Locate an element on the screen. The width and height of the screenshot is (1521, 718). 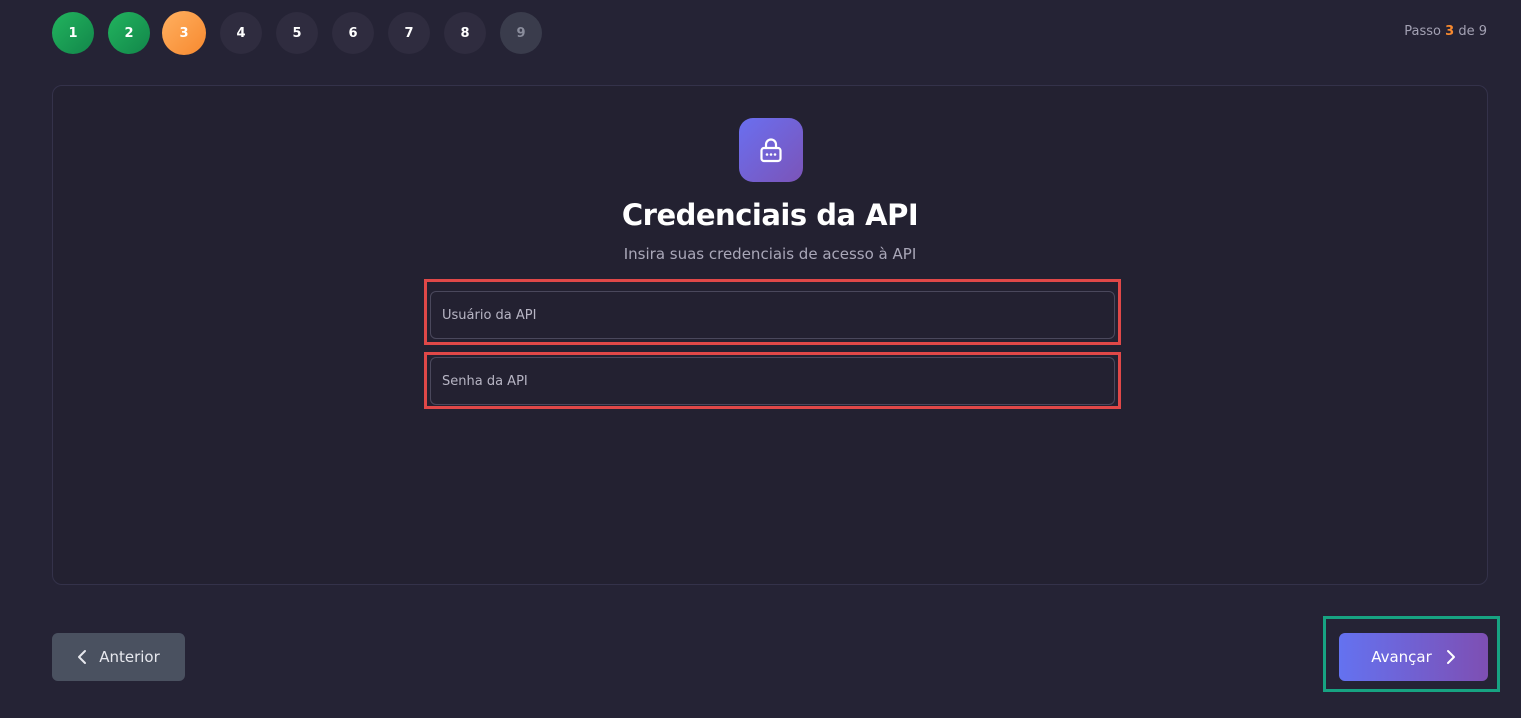
step-9: 9 is located at coordinates (521, 33).